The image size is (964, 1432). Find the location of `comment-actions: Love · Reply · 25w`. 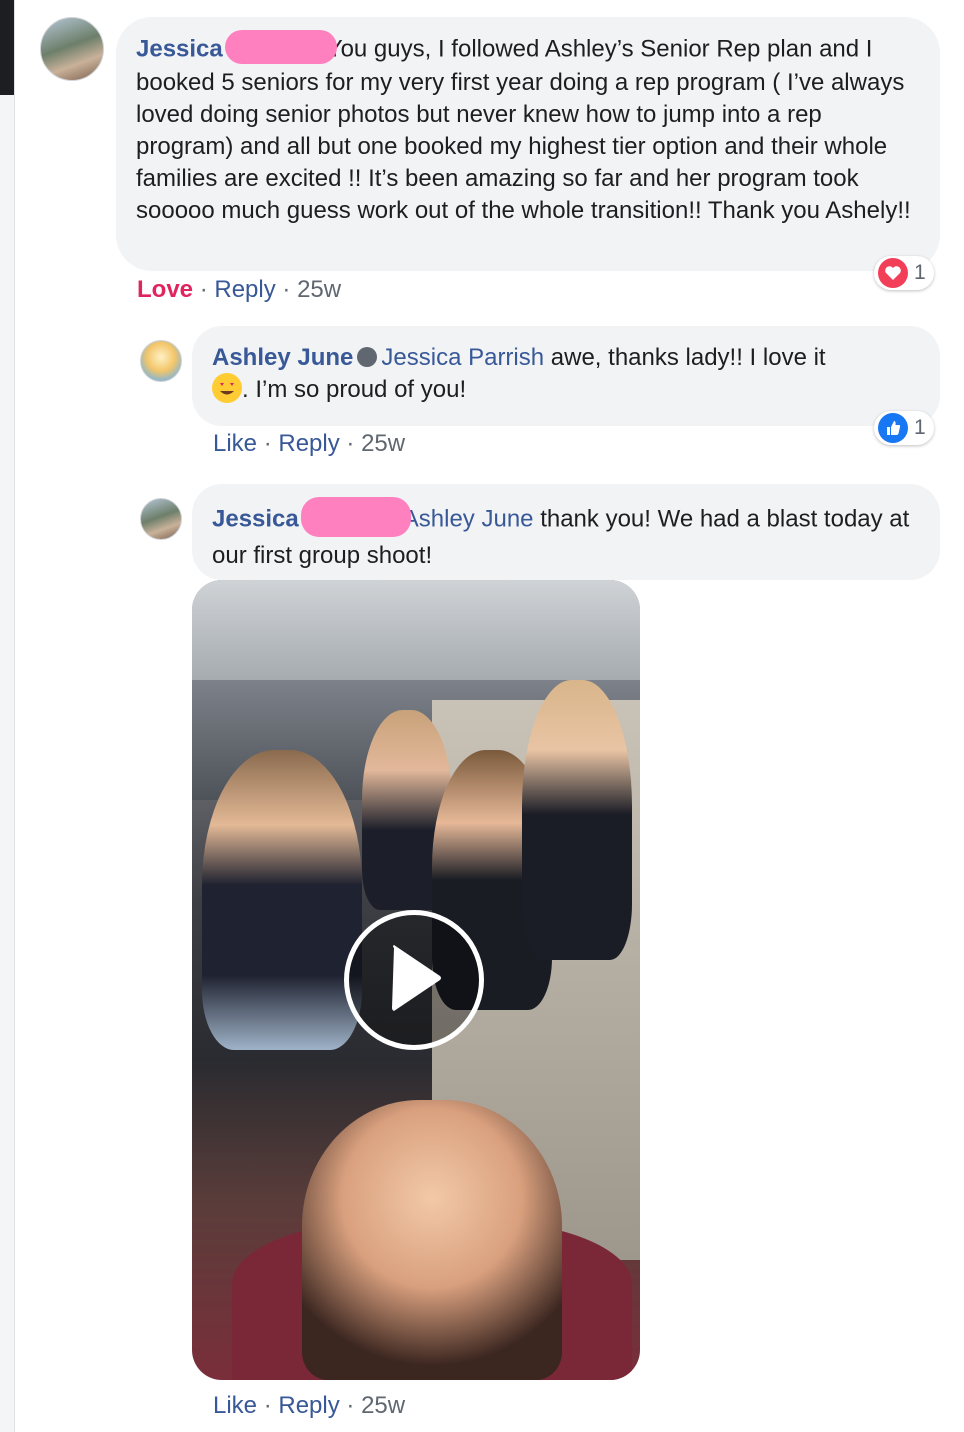

comment-actions: Love · Reply · 25w is located at coordinates (239, 290).